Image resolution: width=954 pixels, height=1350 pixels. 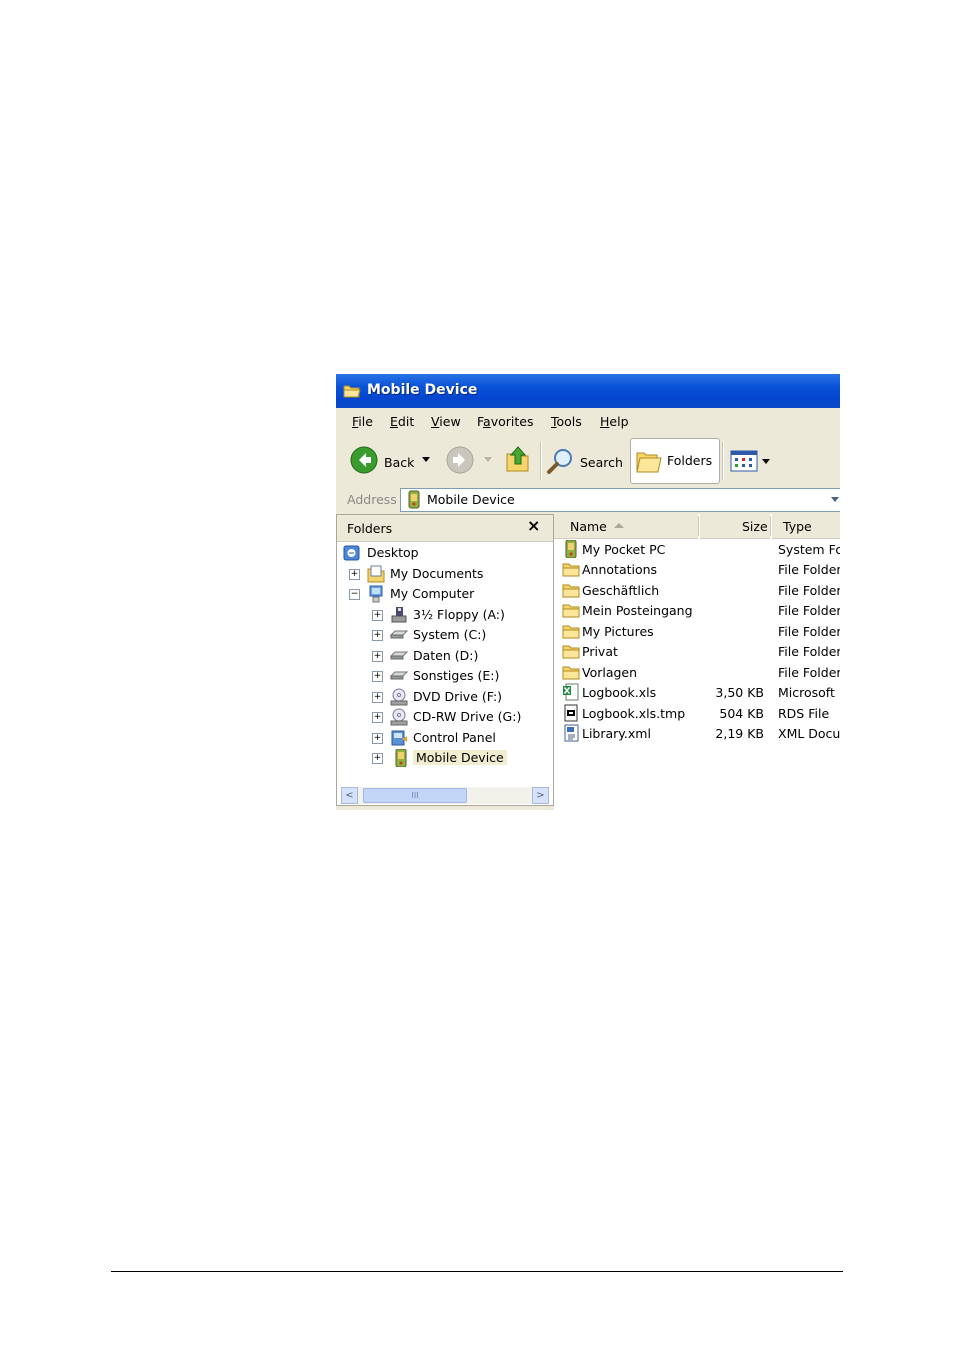 I want to click on menu-bar: File Edit View Favorites Tools Help, so click(x=588, y=422).